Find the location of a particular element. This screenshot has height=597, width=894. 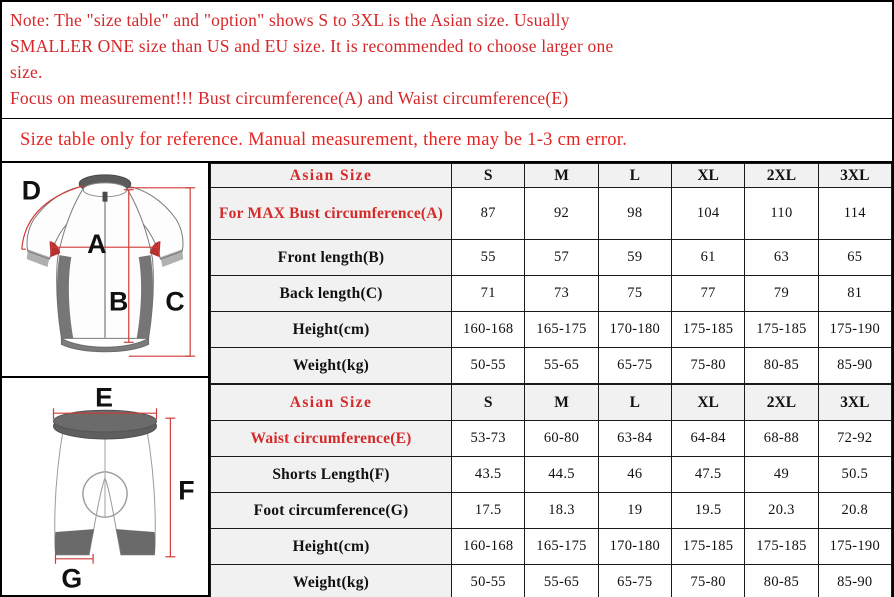

note-line-3: size. is located at coordinates (26, 72).